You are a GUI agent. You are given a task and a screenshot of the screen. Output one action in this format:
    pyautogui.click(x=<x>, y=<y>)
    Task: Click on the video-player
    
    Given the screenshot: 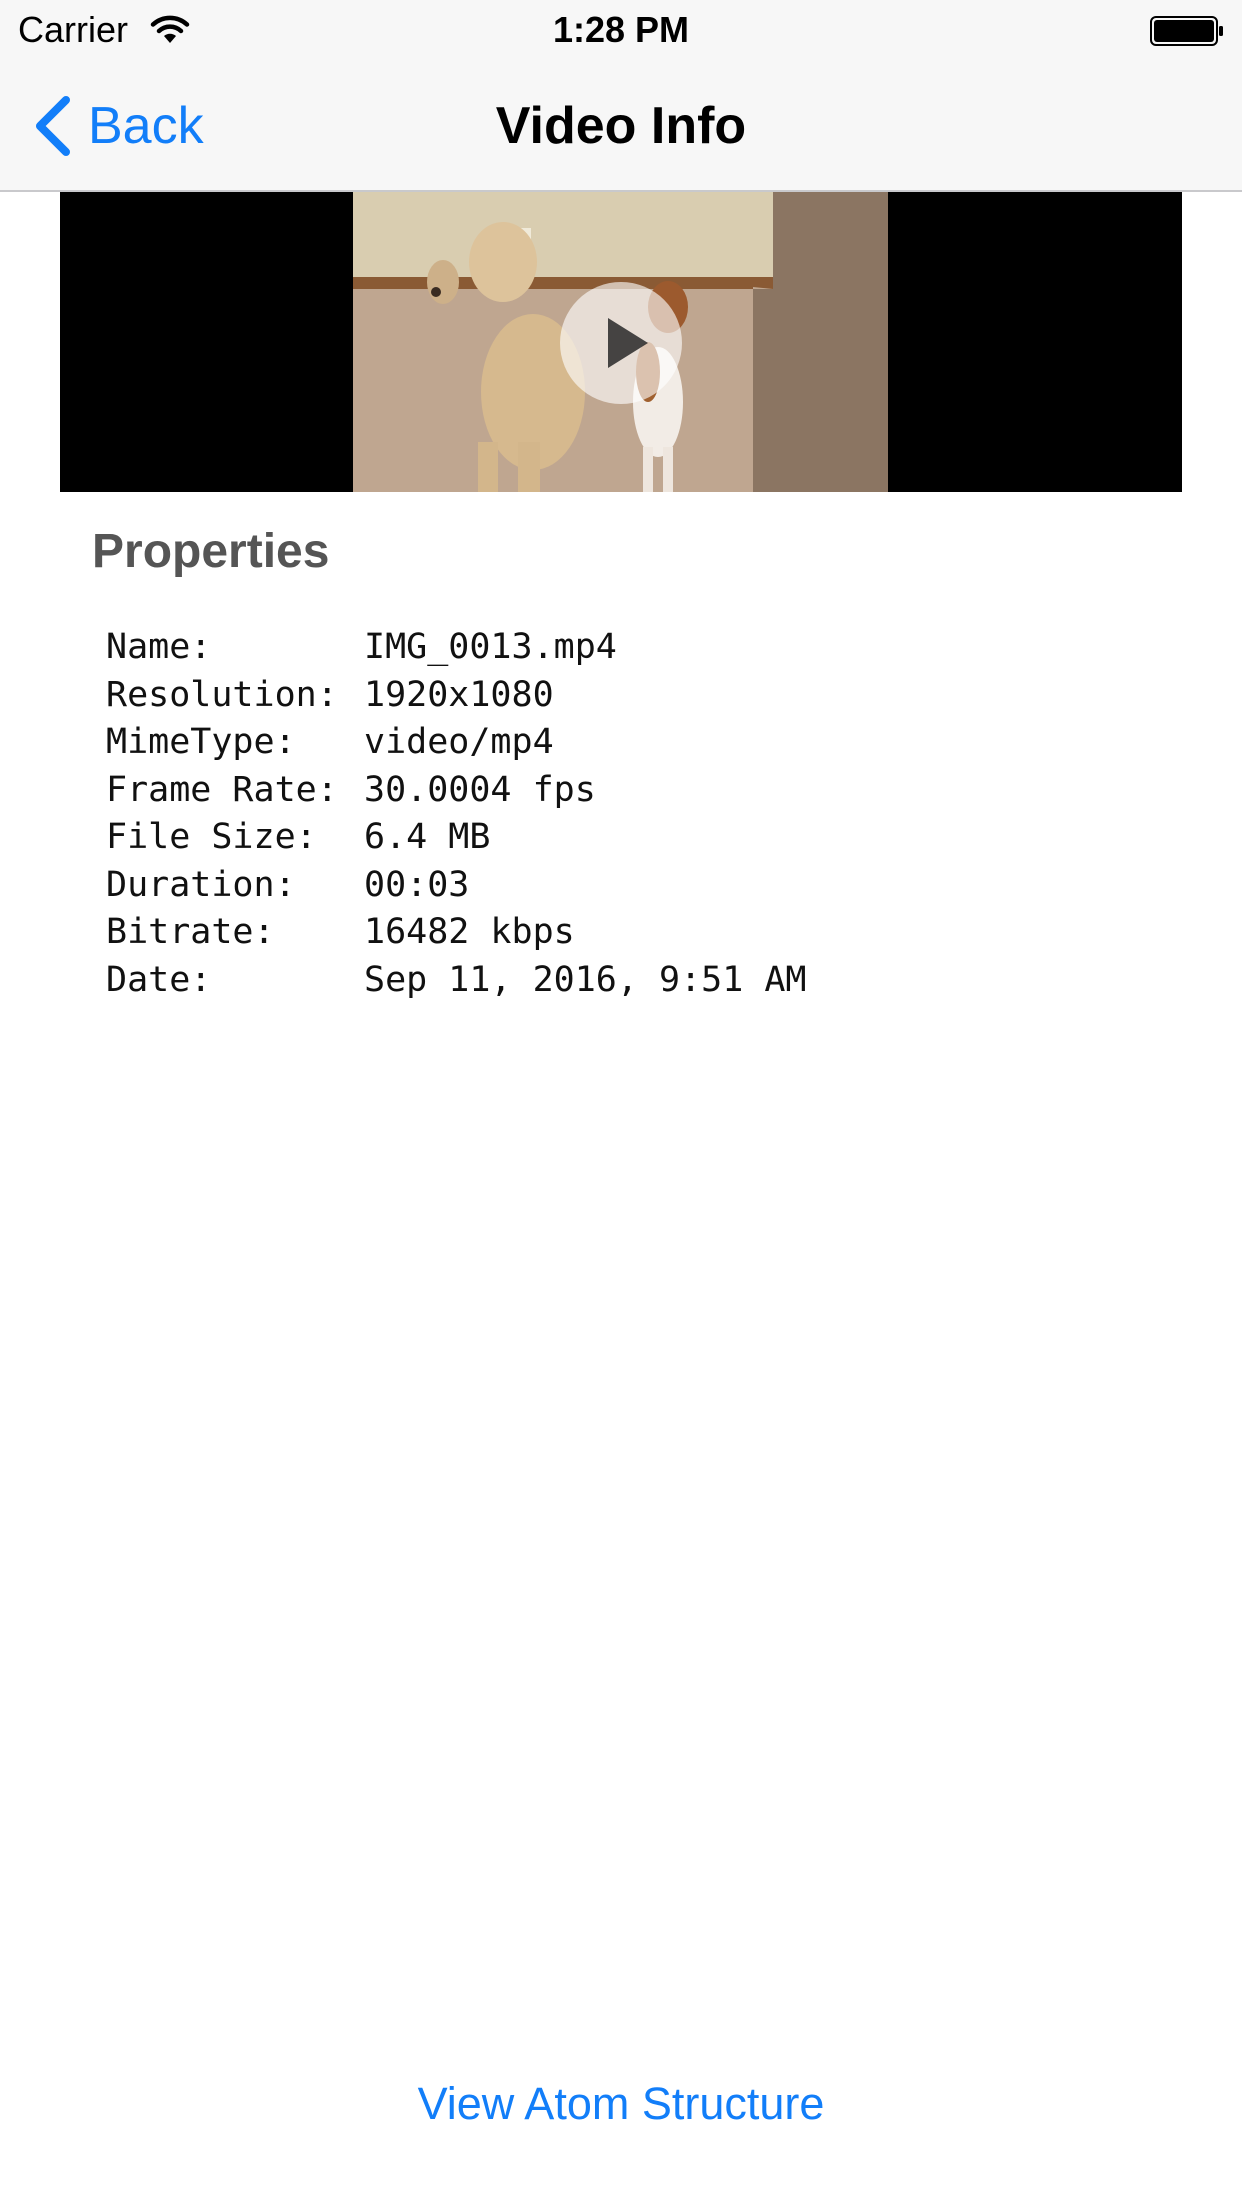 What is the action you would take?
    pyautogui.click(x=621, y=342)
    